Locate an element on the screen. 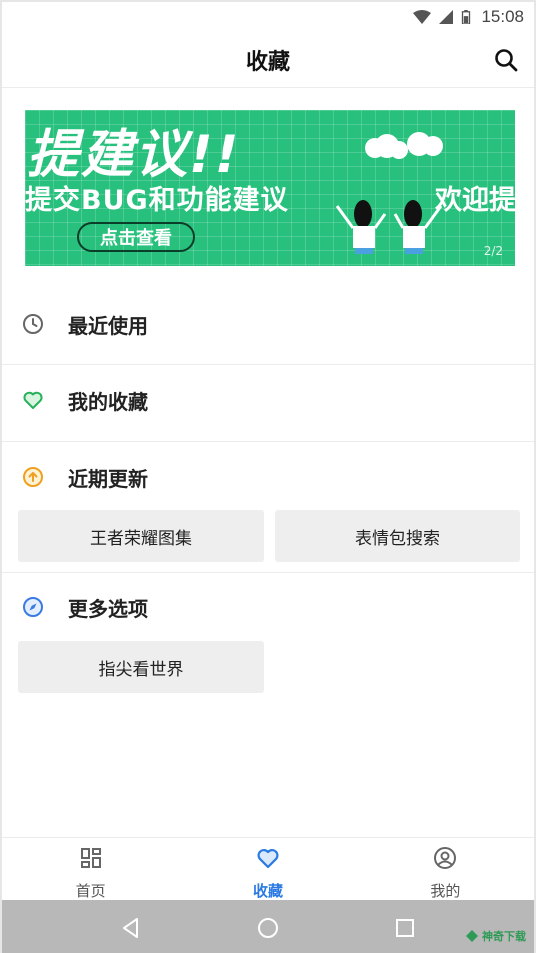 The height and width of the screenshot is (953, 536). section-favorites-header: 我的收藏 is located at coordinates (268, 400).